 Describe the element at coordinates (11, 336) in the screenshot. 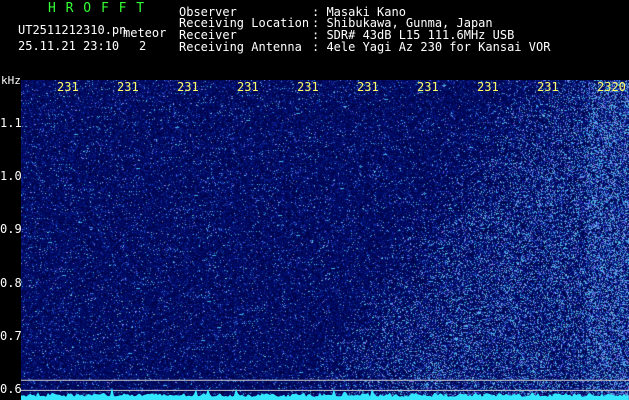

I see `y-tick-label: 0.7` at that location.